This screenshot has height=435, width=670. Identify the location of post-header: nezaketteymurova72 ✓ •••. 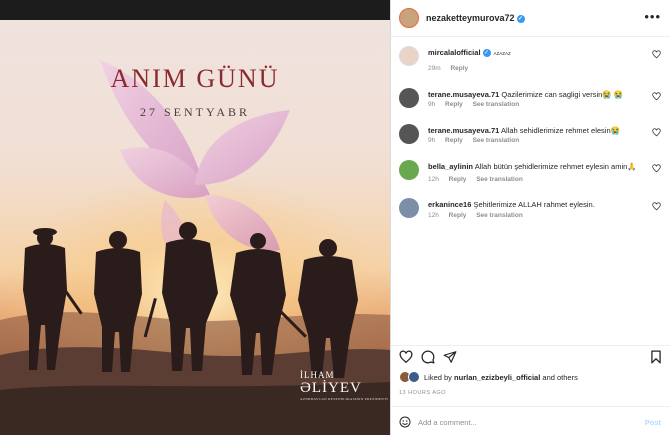
(530, 18).